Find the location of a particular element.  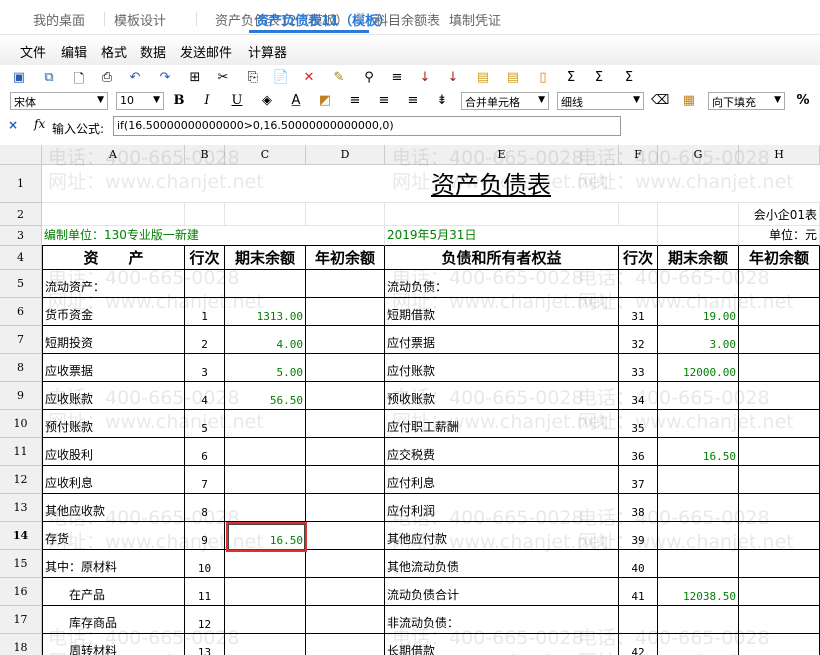

table-cell: 37 is located at coordinates (638, 480).